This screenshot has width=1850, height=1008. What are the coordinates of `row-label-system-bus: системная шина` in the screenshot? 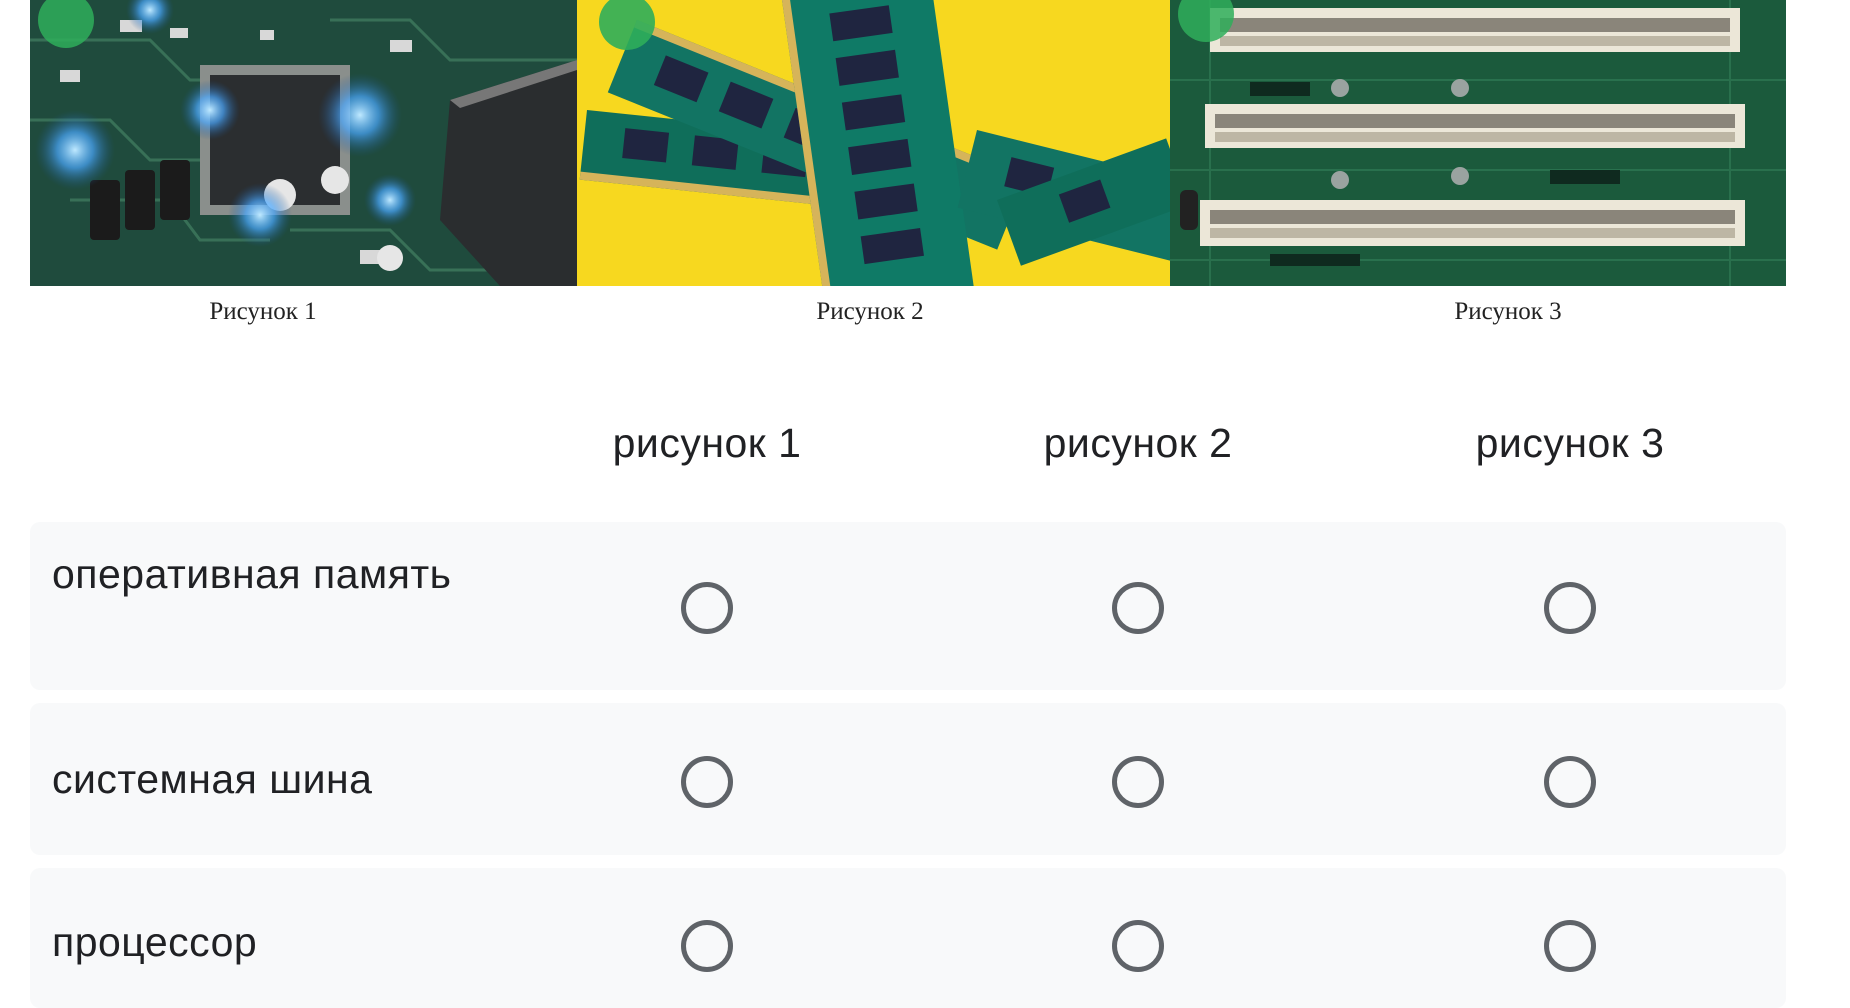 It's located at (212, 779).